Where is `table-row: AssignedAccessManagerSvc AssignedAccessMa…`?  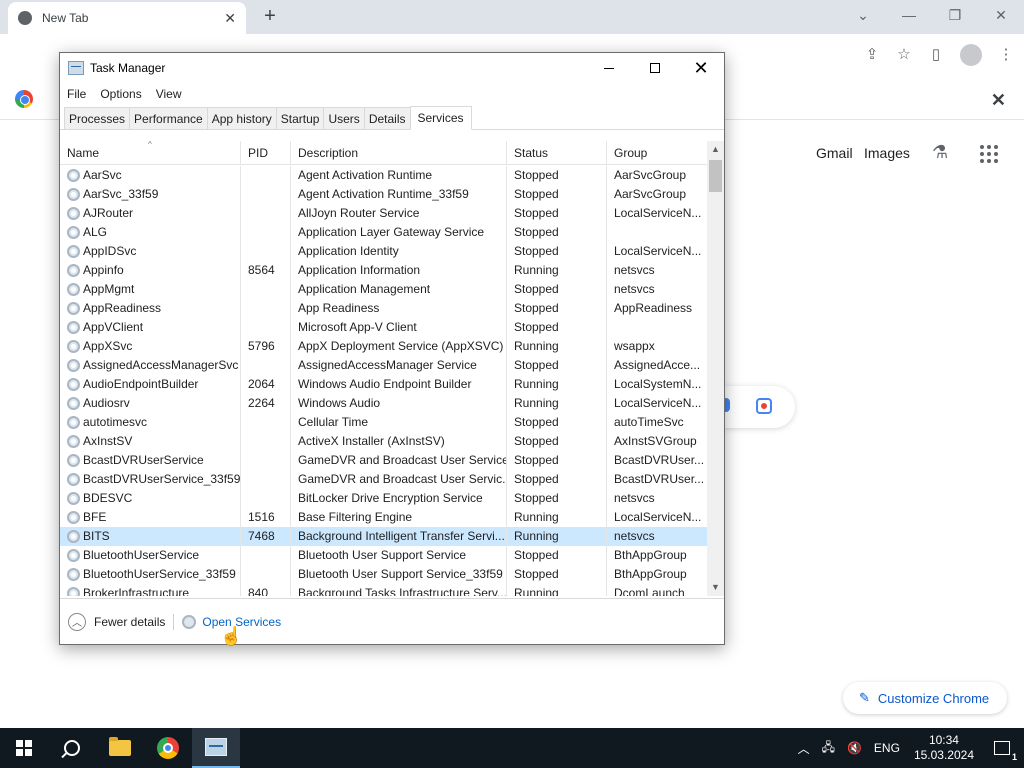 table-row: AssignedAccessManagerSvc AssignedAccessMa… is located at coordinates (383, 365).